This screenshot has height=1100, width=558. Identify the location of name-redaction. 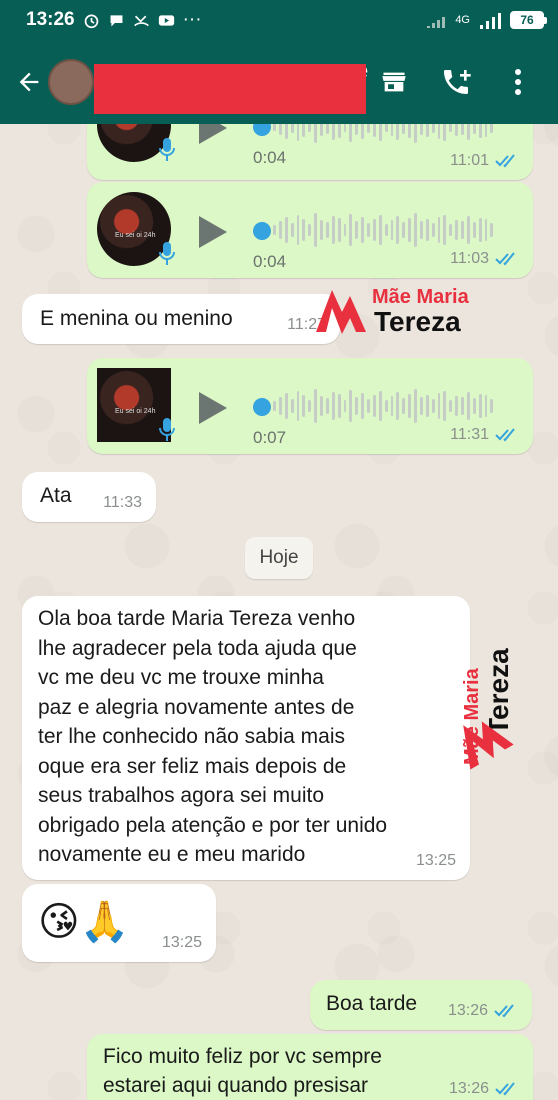
(230, 89).